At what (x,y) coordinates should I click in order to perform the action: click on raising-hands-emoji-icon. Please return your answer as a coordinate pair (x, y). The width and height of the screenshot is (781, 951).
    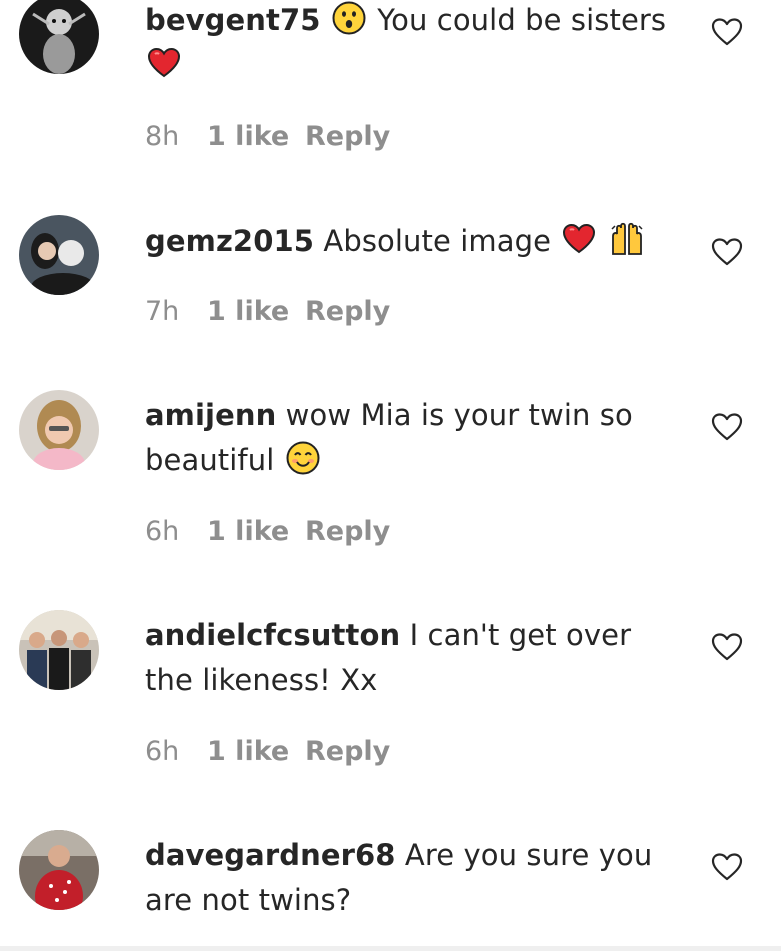
    Looking at the image, I should click on (627, 239).